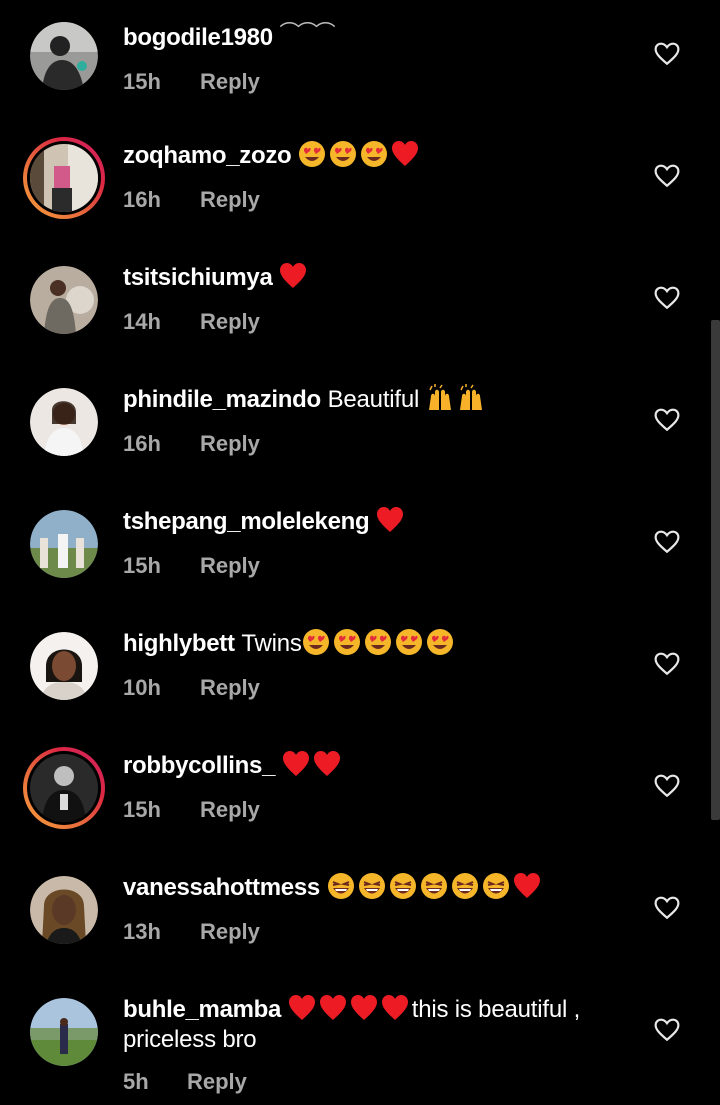 This screenshot has width=720, height=1105. I want to click on comment-username: phindile_mazindo, so click(222, 399).